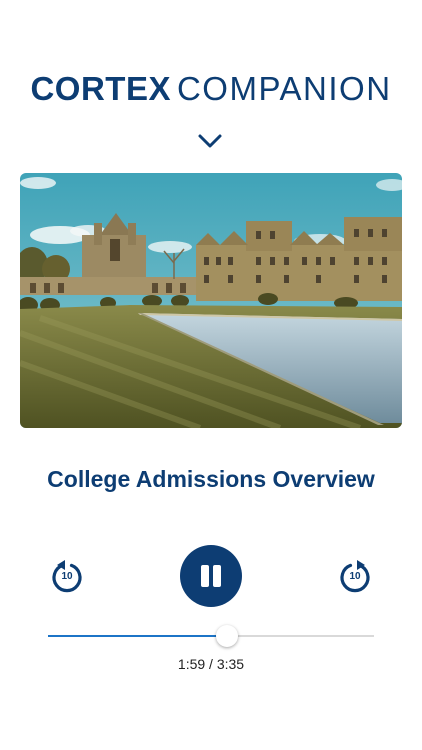 Image resolution: width=422 pixels, height=750 pixels. I want to click on chevron-down-icon, so click(210, 141).